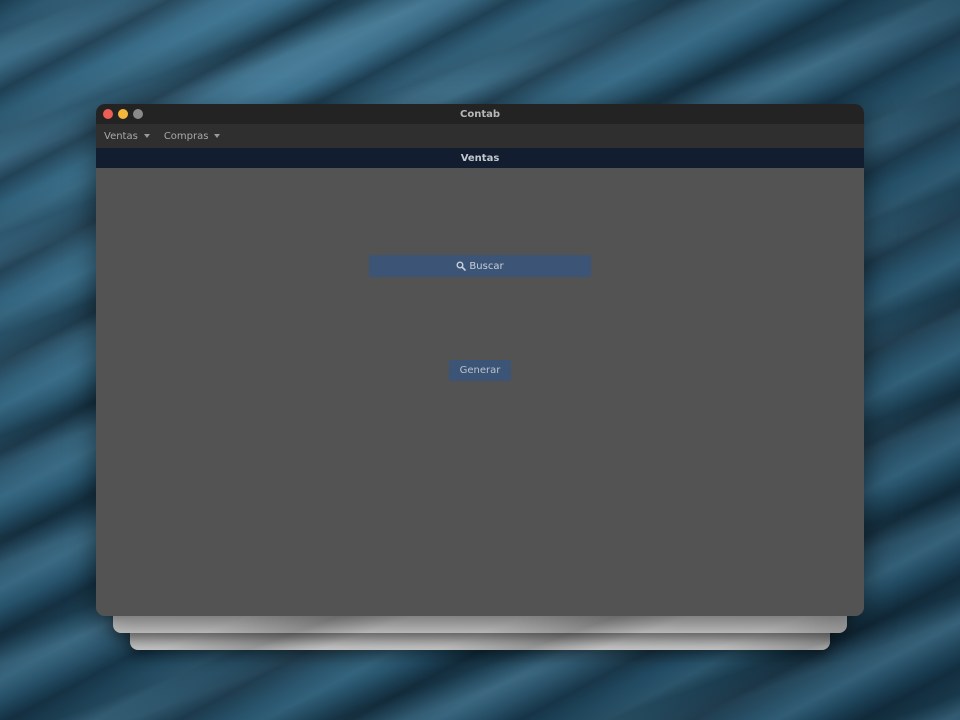 The height and width of the screenshot is (720, 960). I want to click on search-button: Buscar, so click(480, 266).